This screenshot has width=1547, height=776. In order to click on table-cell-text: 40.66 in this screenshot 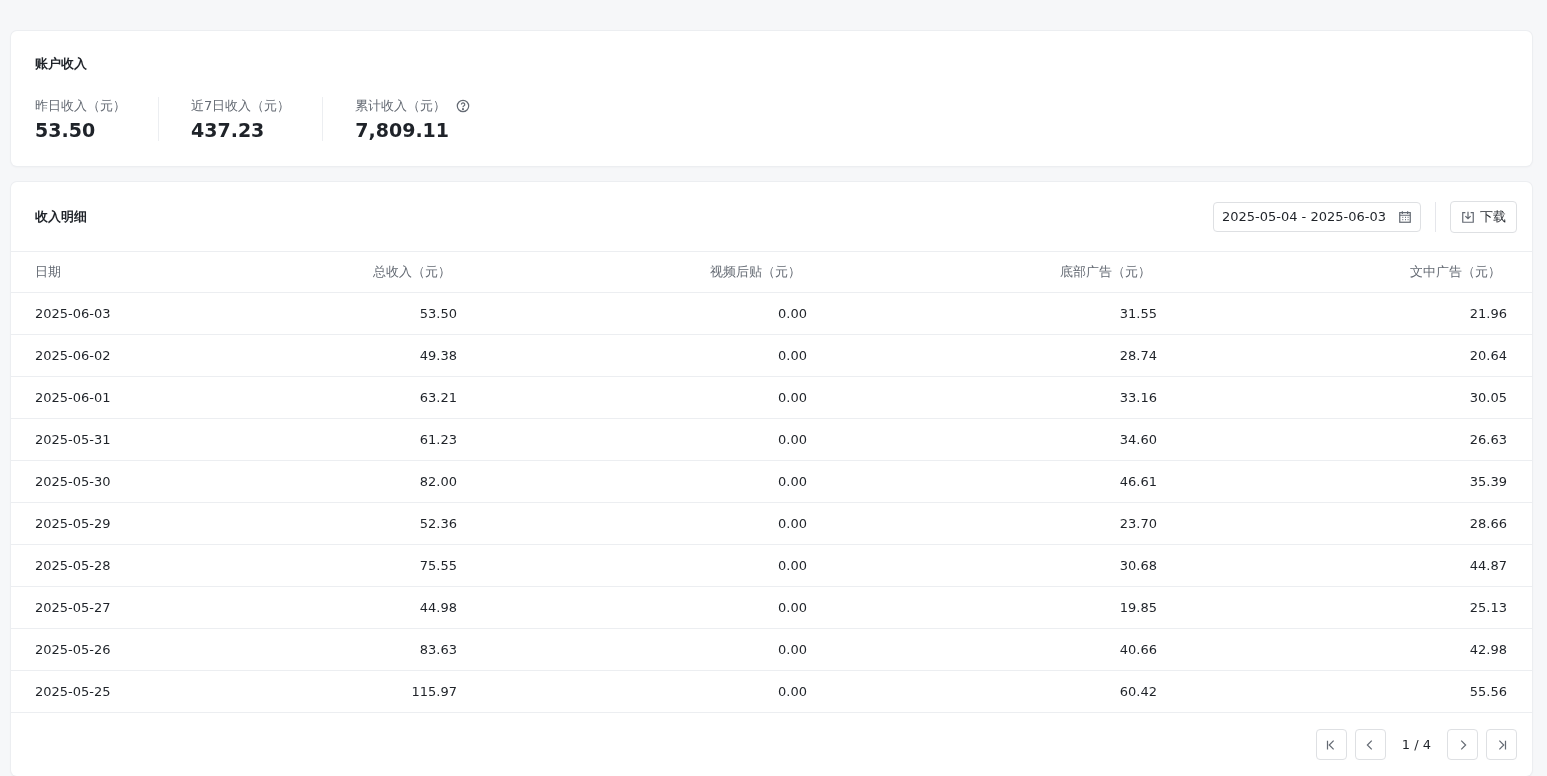, I will do `click(1137, 649)`.